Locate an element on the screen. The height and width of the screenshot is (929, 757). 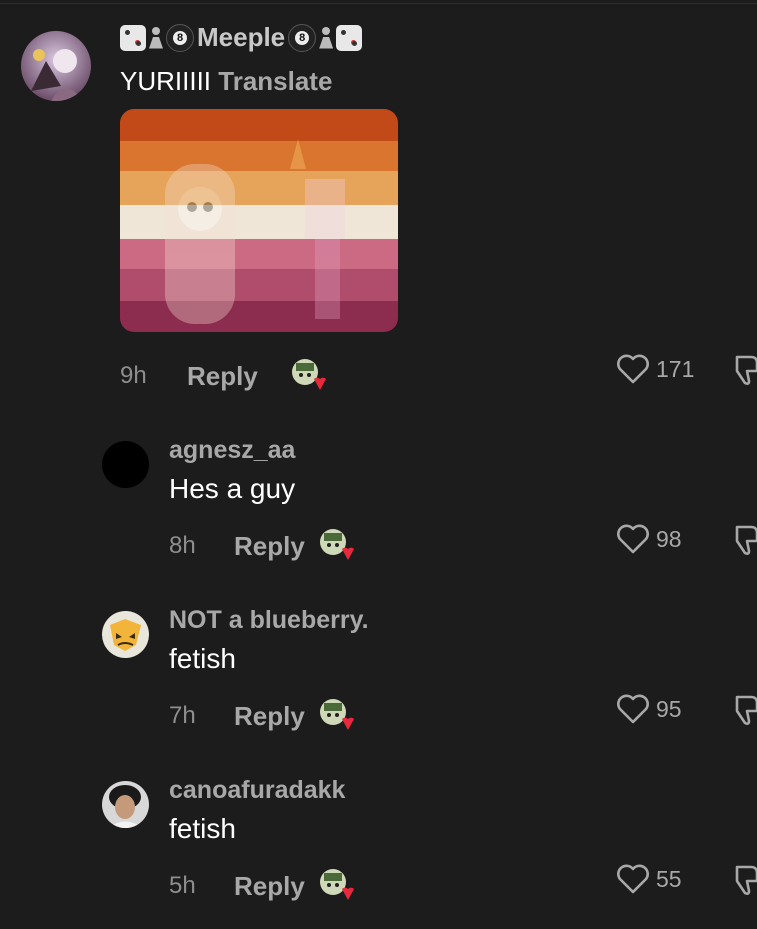
like-count: 98 is located at coordinates (669, 538).